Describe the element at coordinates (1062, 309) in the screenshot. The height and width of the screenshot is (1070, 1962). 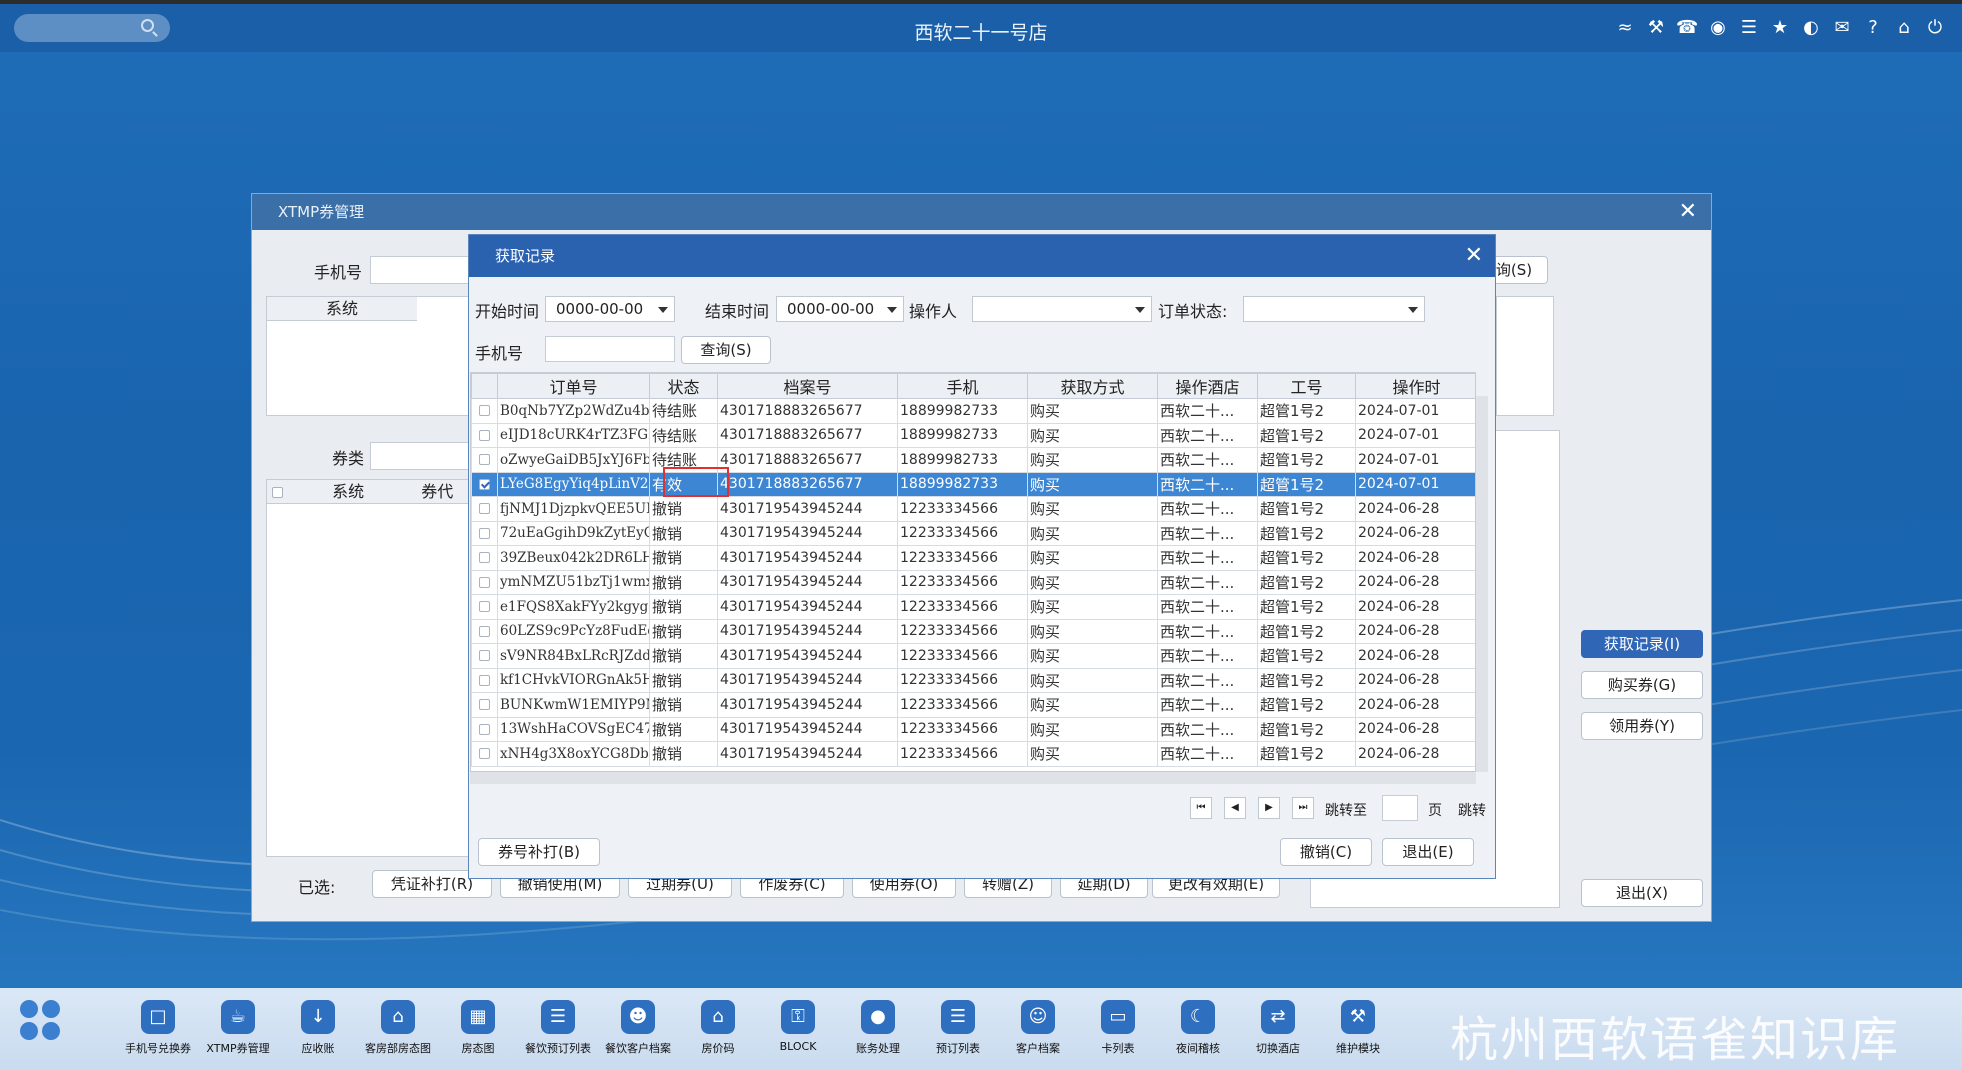
I see `operator-select` at that location.